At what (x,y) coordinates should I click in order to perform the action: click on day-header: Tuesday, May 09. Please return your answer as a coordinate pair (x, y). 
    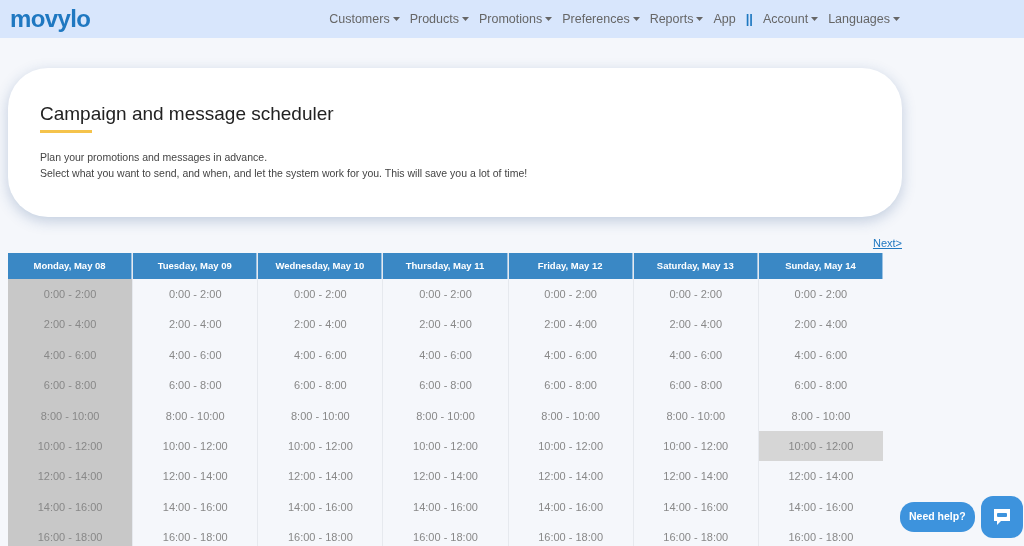
    Looking at the image, I should click on (195, 266).